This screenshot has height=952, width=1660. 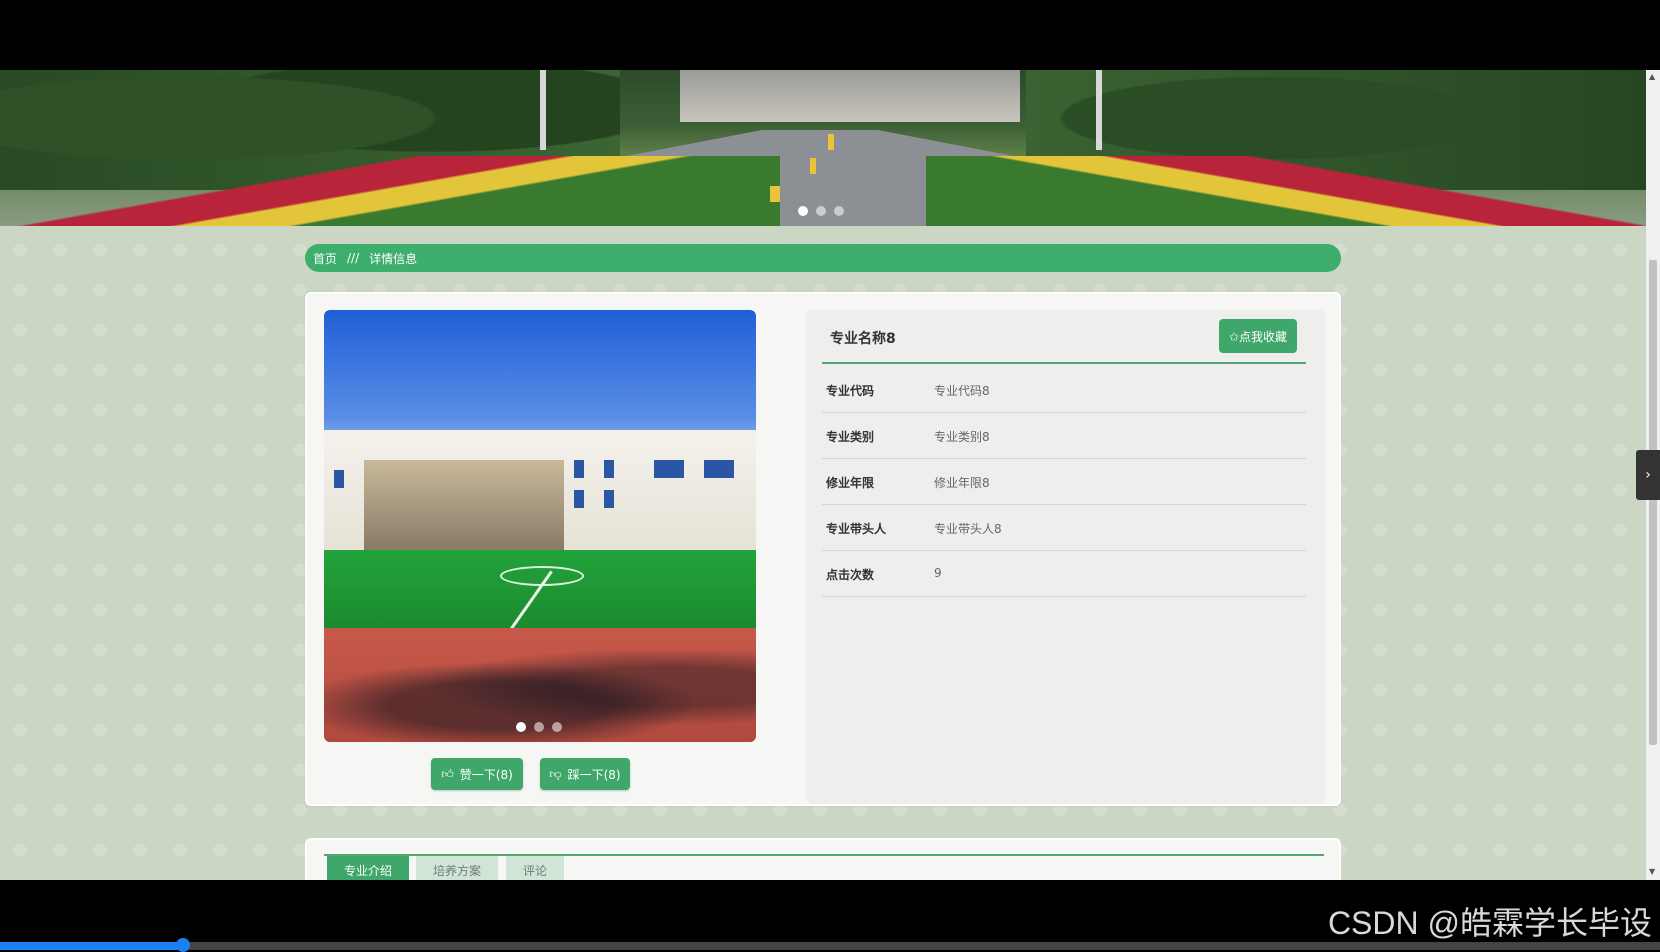 I want to click on dislike-button: 👎︎ 踩一下(8), so click(x=585, y=774).